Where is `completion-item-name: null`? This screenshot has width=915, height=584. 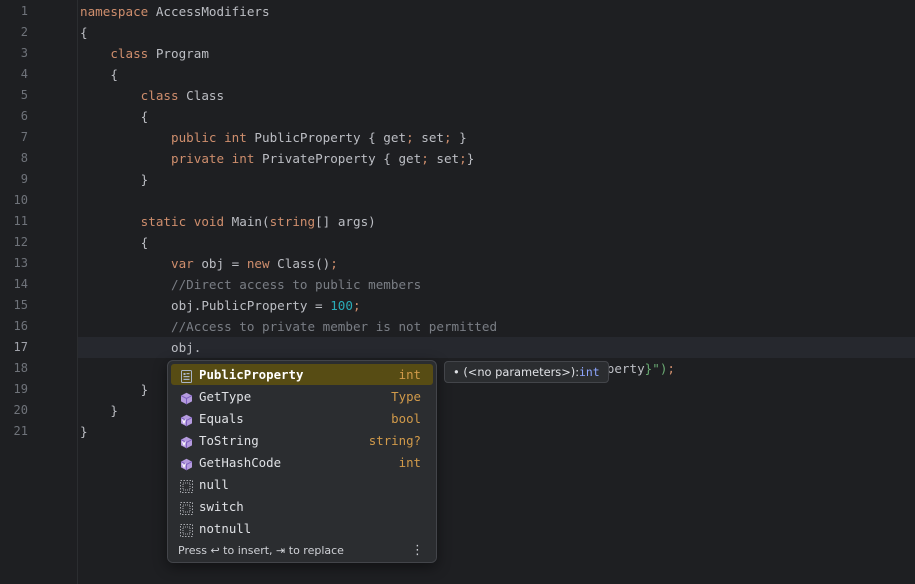
completion-item-name: null is located at coordinates (214, 484).